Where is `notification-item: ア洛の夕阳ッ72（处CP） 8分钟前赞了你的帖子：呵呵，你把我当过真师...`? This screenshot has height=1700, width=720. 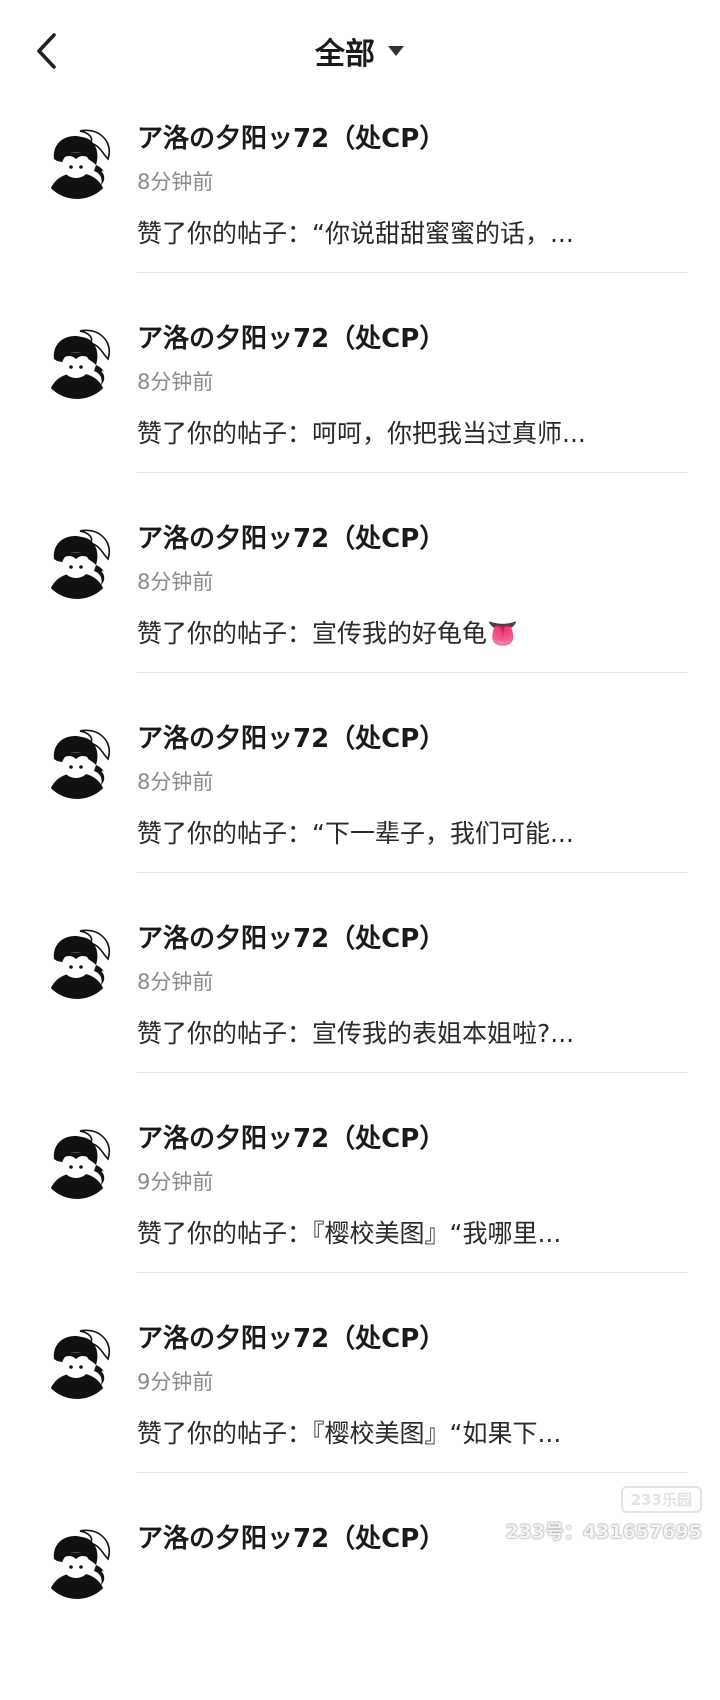
notification-item: ア洛の夕阳ッ72（处CP） 8分钟前赞了你的帖子：呵呵，你把我当过真师... is located at coordinates (360, 400).